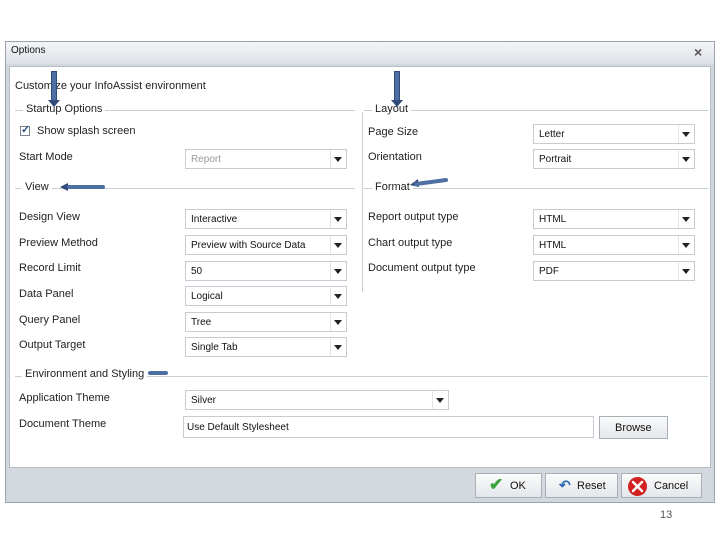  I want to click on cancel-button: Cancel, so click(661, 485).